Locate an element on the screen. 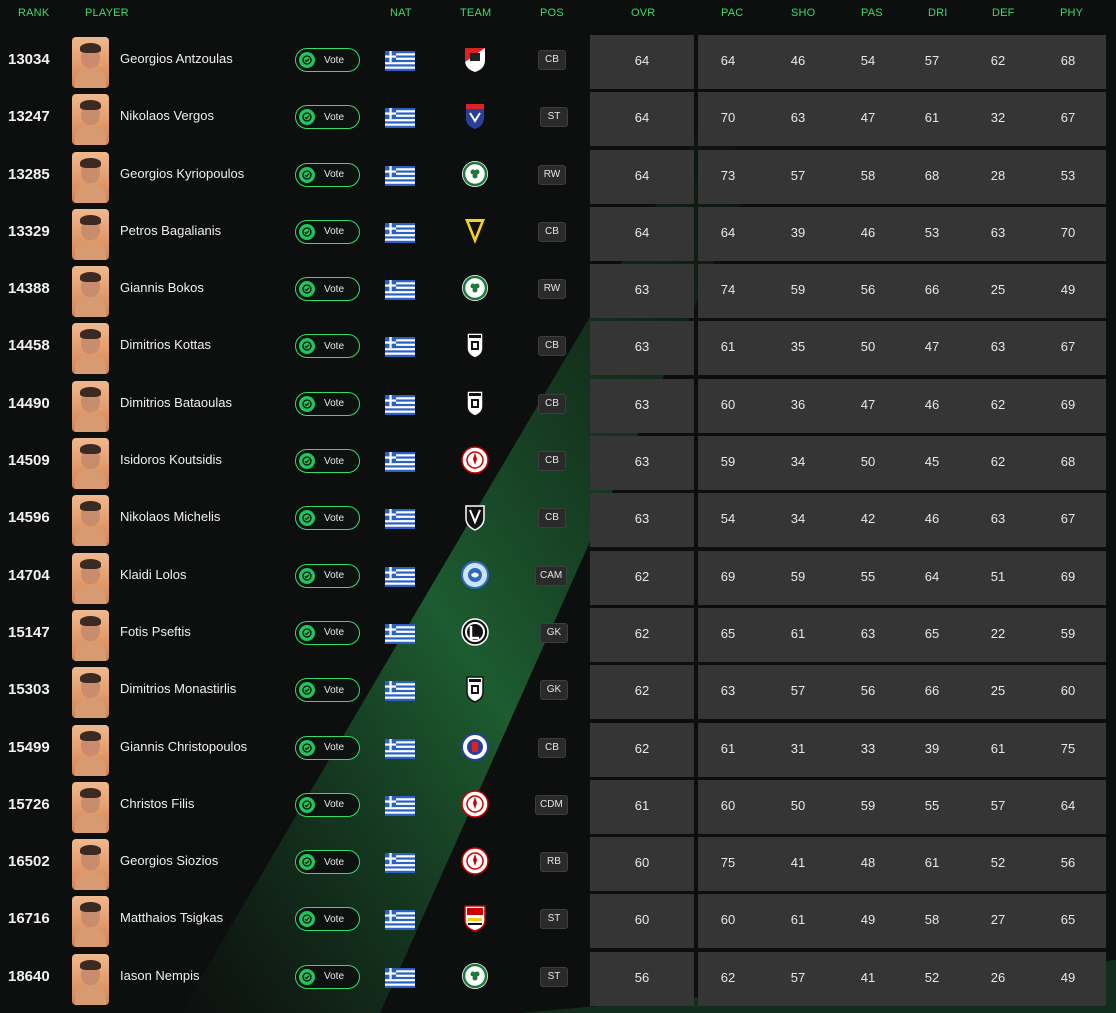 The width and height of the screenshot is (1116, 1013). def-column-header: DEF is located at coordinates (1003, 13).